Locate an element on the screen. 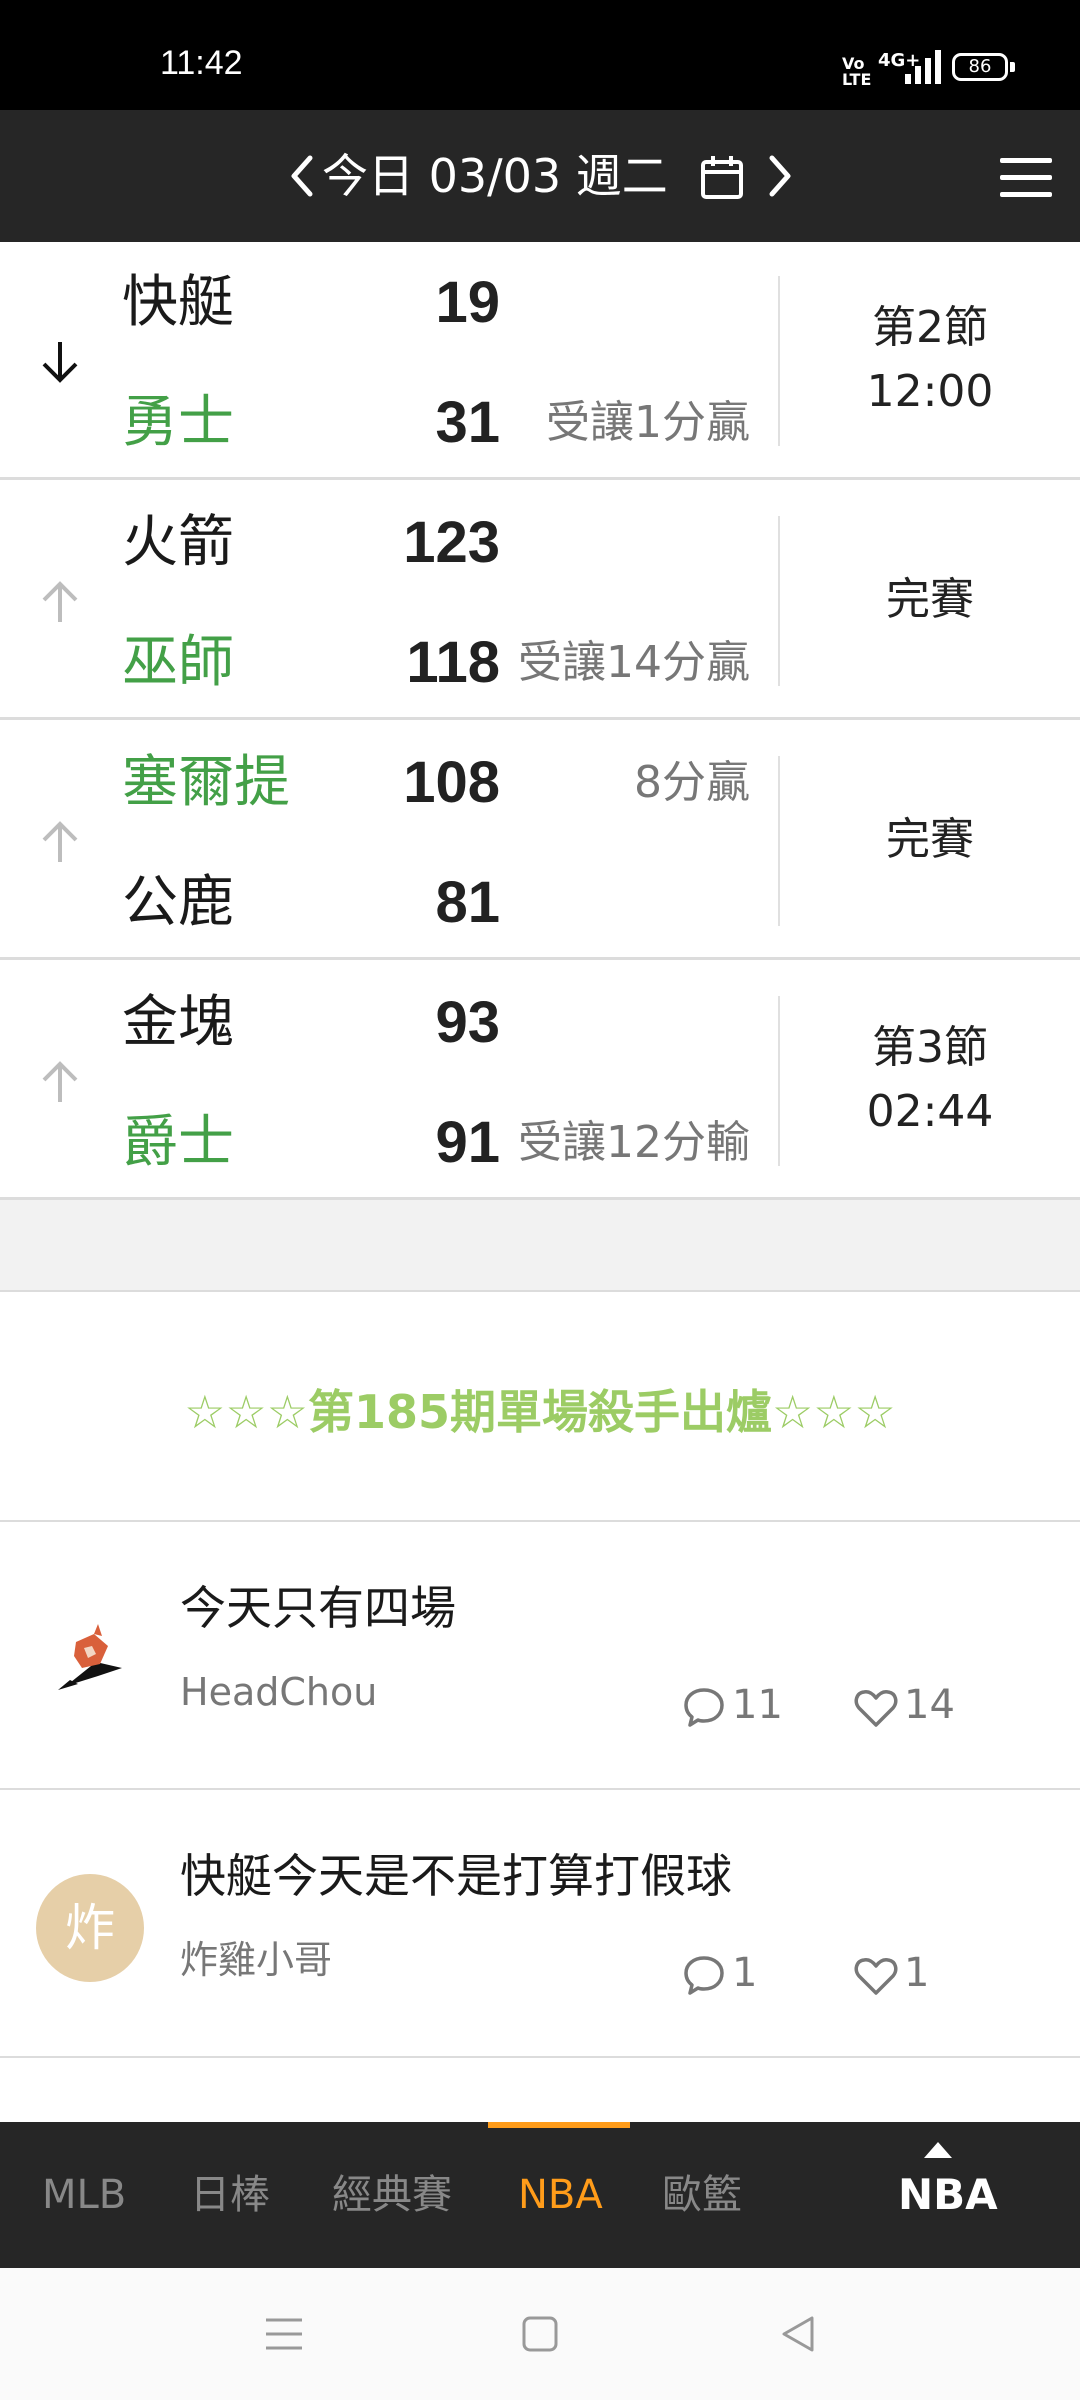  game-clock: 02:44 is located at coordinates (930, 1111).